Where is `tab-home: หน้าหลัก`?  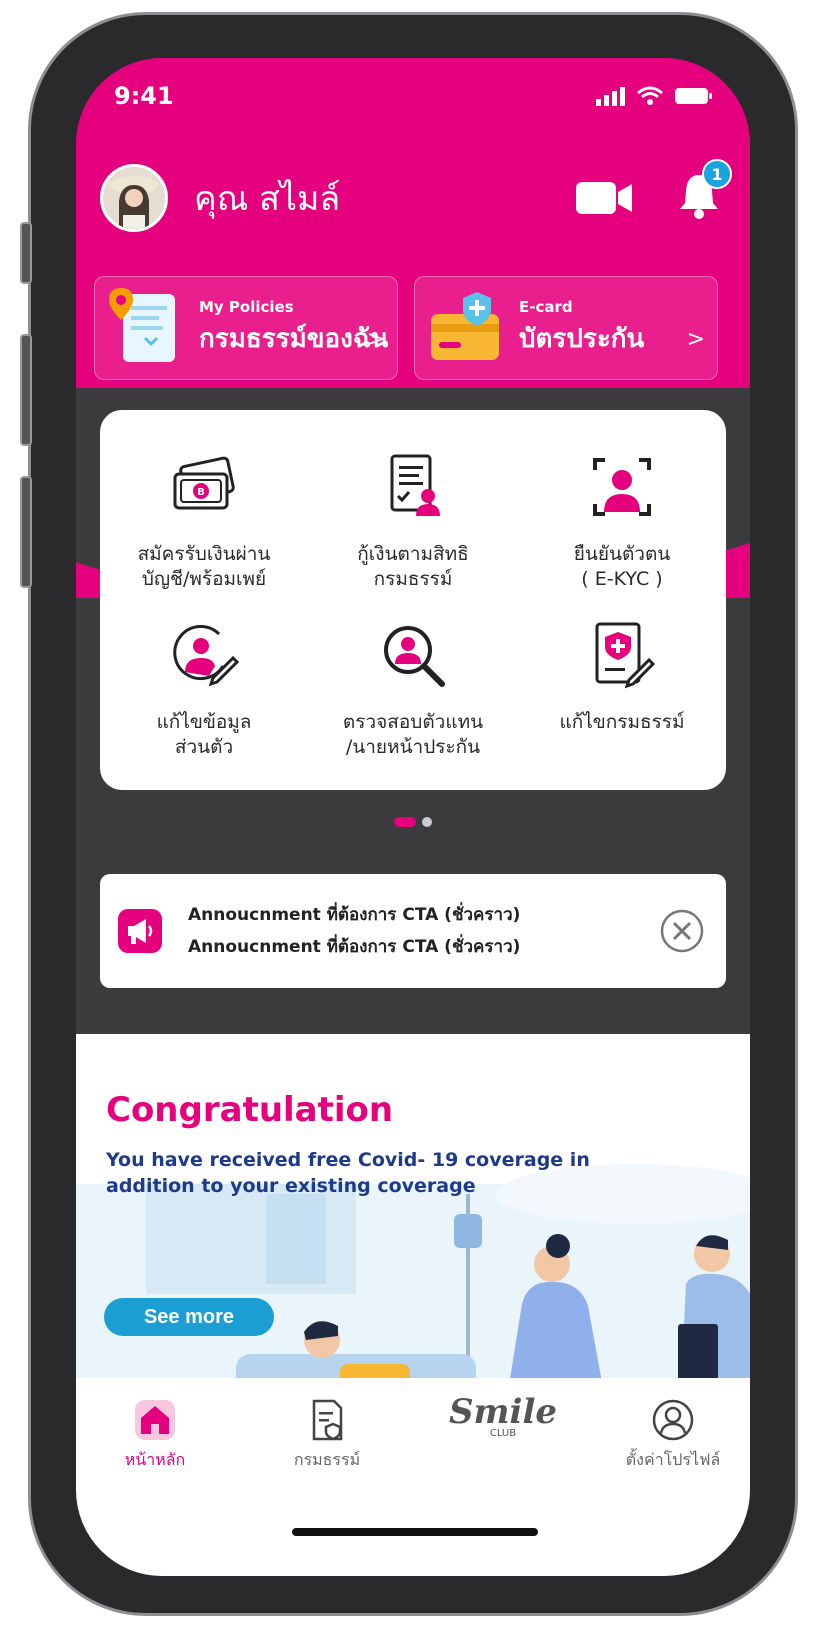 tab-home: หน้าหลัก is located at coordinates (155, 1435).